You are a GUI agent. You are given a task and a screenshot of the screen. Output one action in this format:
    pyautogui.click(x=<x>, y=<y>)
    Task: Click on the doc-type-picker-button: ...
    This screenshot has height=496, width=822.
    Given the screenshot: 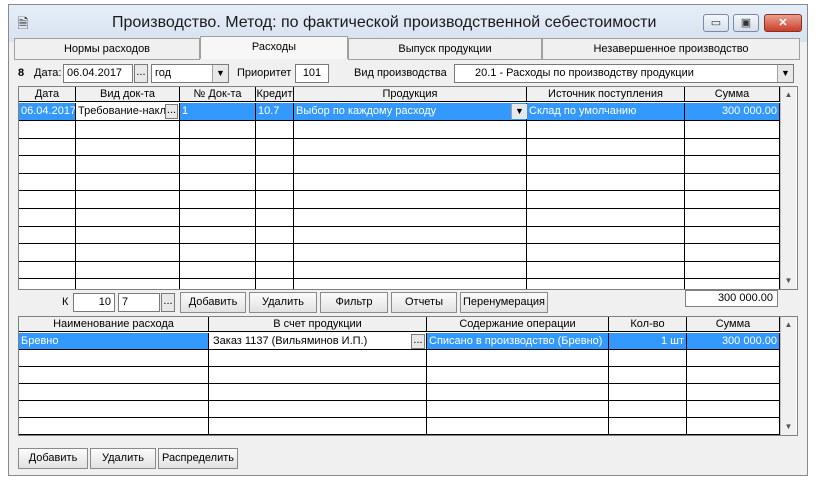 What is the action you would take?
    pyautogui.click(x=171, y=111)
    